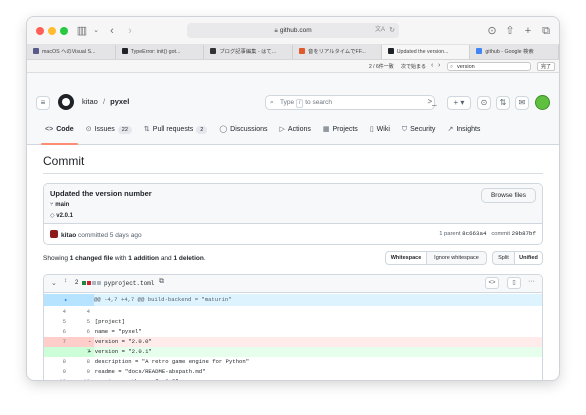 The width and height of the screenshot is (586, 415). What do you see at coordinates (130, 31) in the screenshot?
I see `forward-arrow-icon: ›` at bounding box center [130, 31].